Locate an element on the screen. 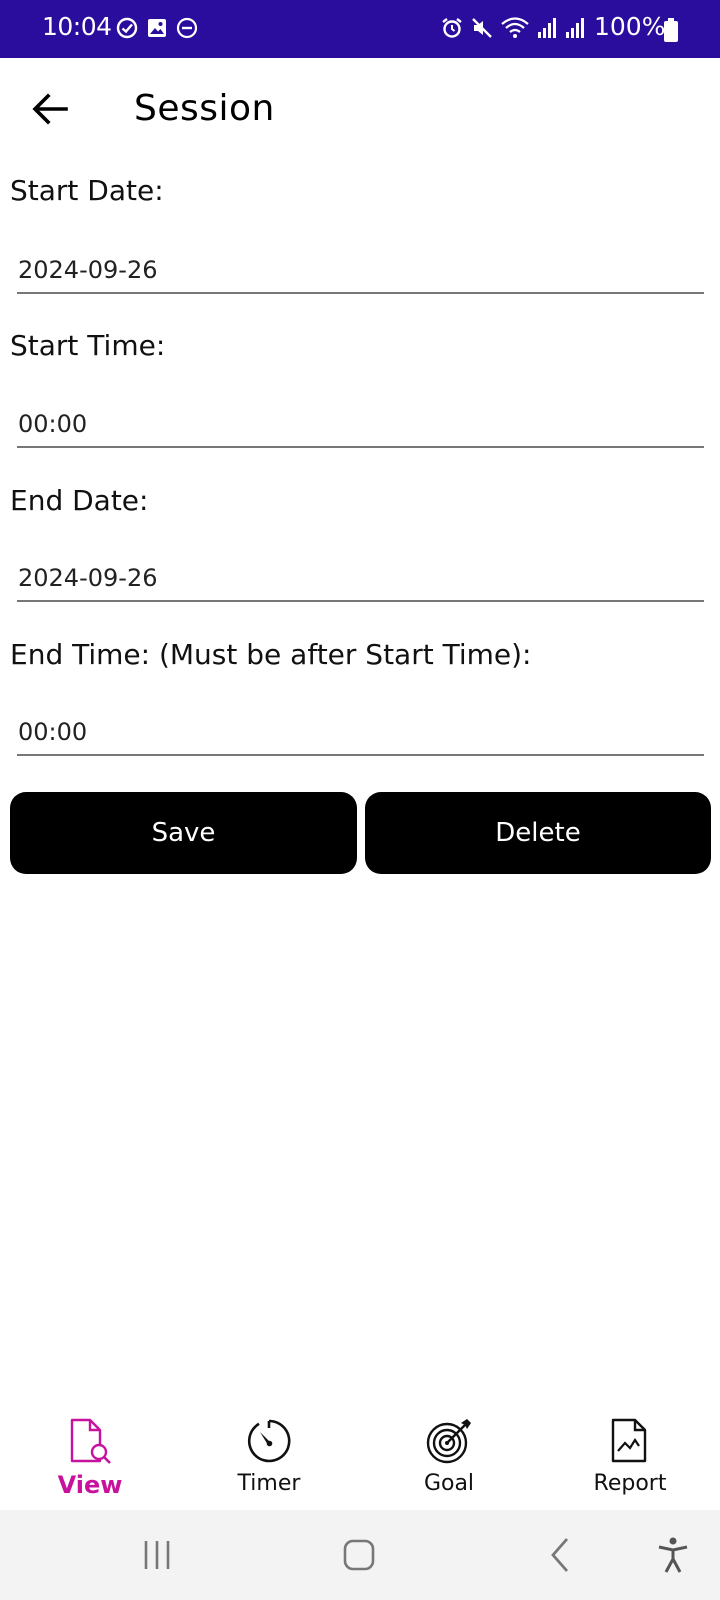 The image size is (720, 1600). nav-label-timer: Timer is located at coordinates (269, 1483).